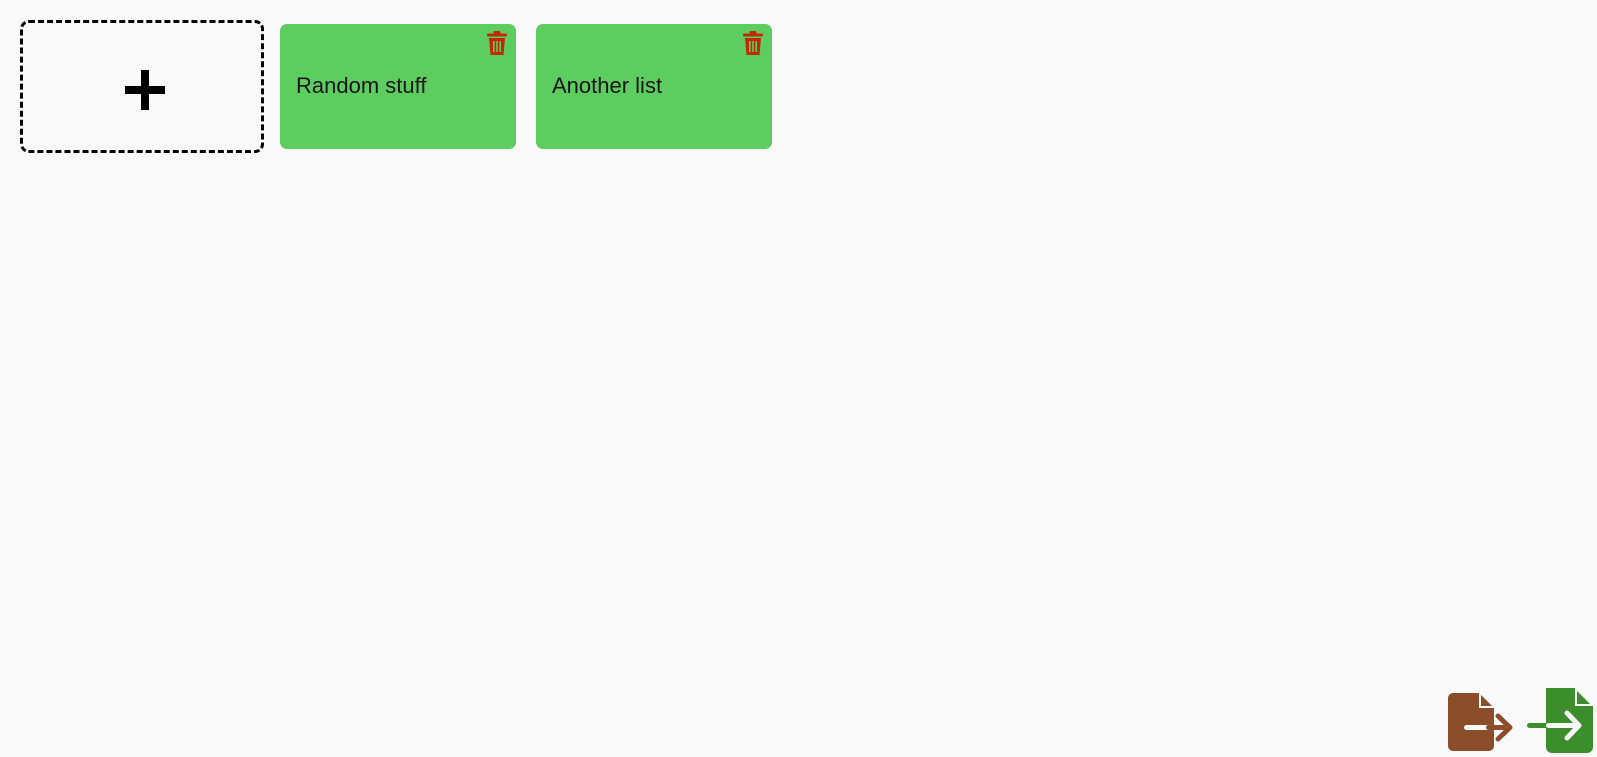 The height and width of the screenshot is (757, 1597). I want to click on add-list-button, so click(142, 86).